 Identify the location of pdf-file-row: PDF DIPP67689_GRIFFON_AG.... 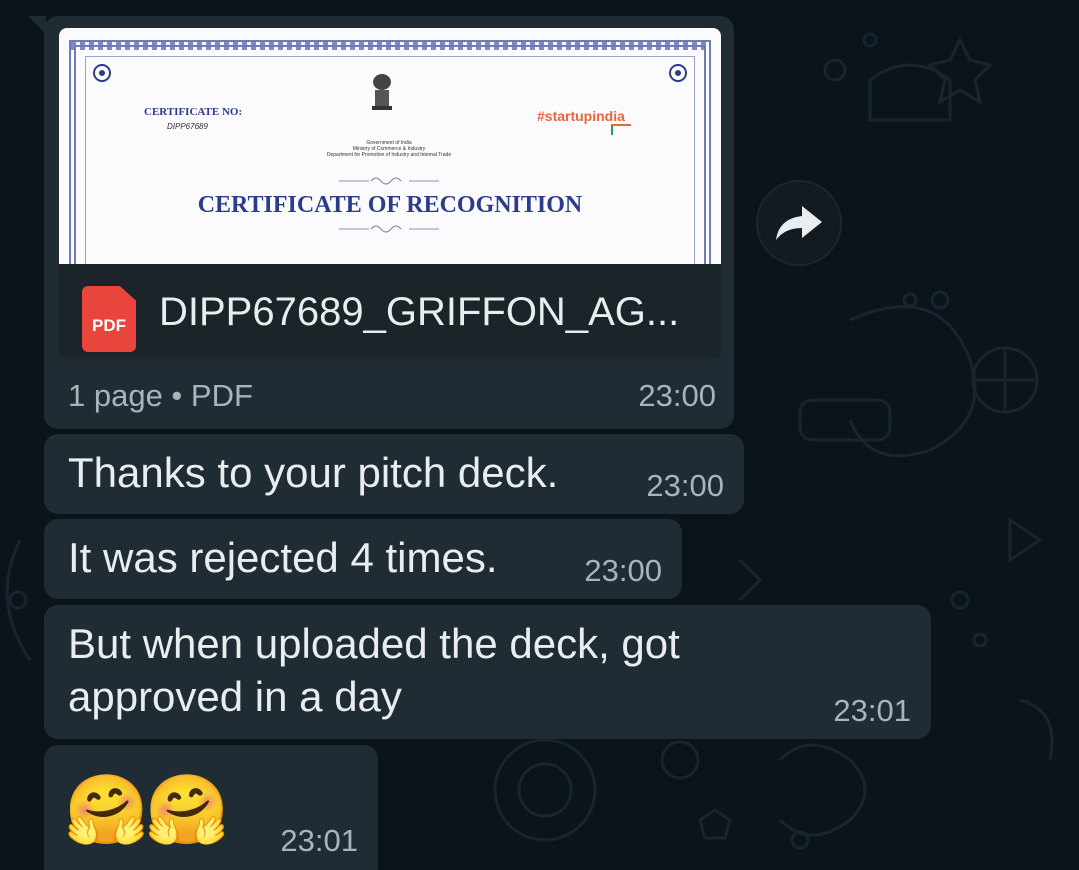
(390, 311).